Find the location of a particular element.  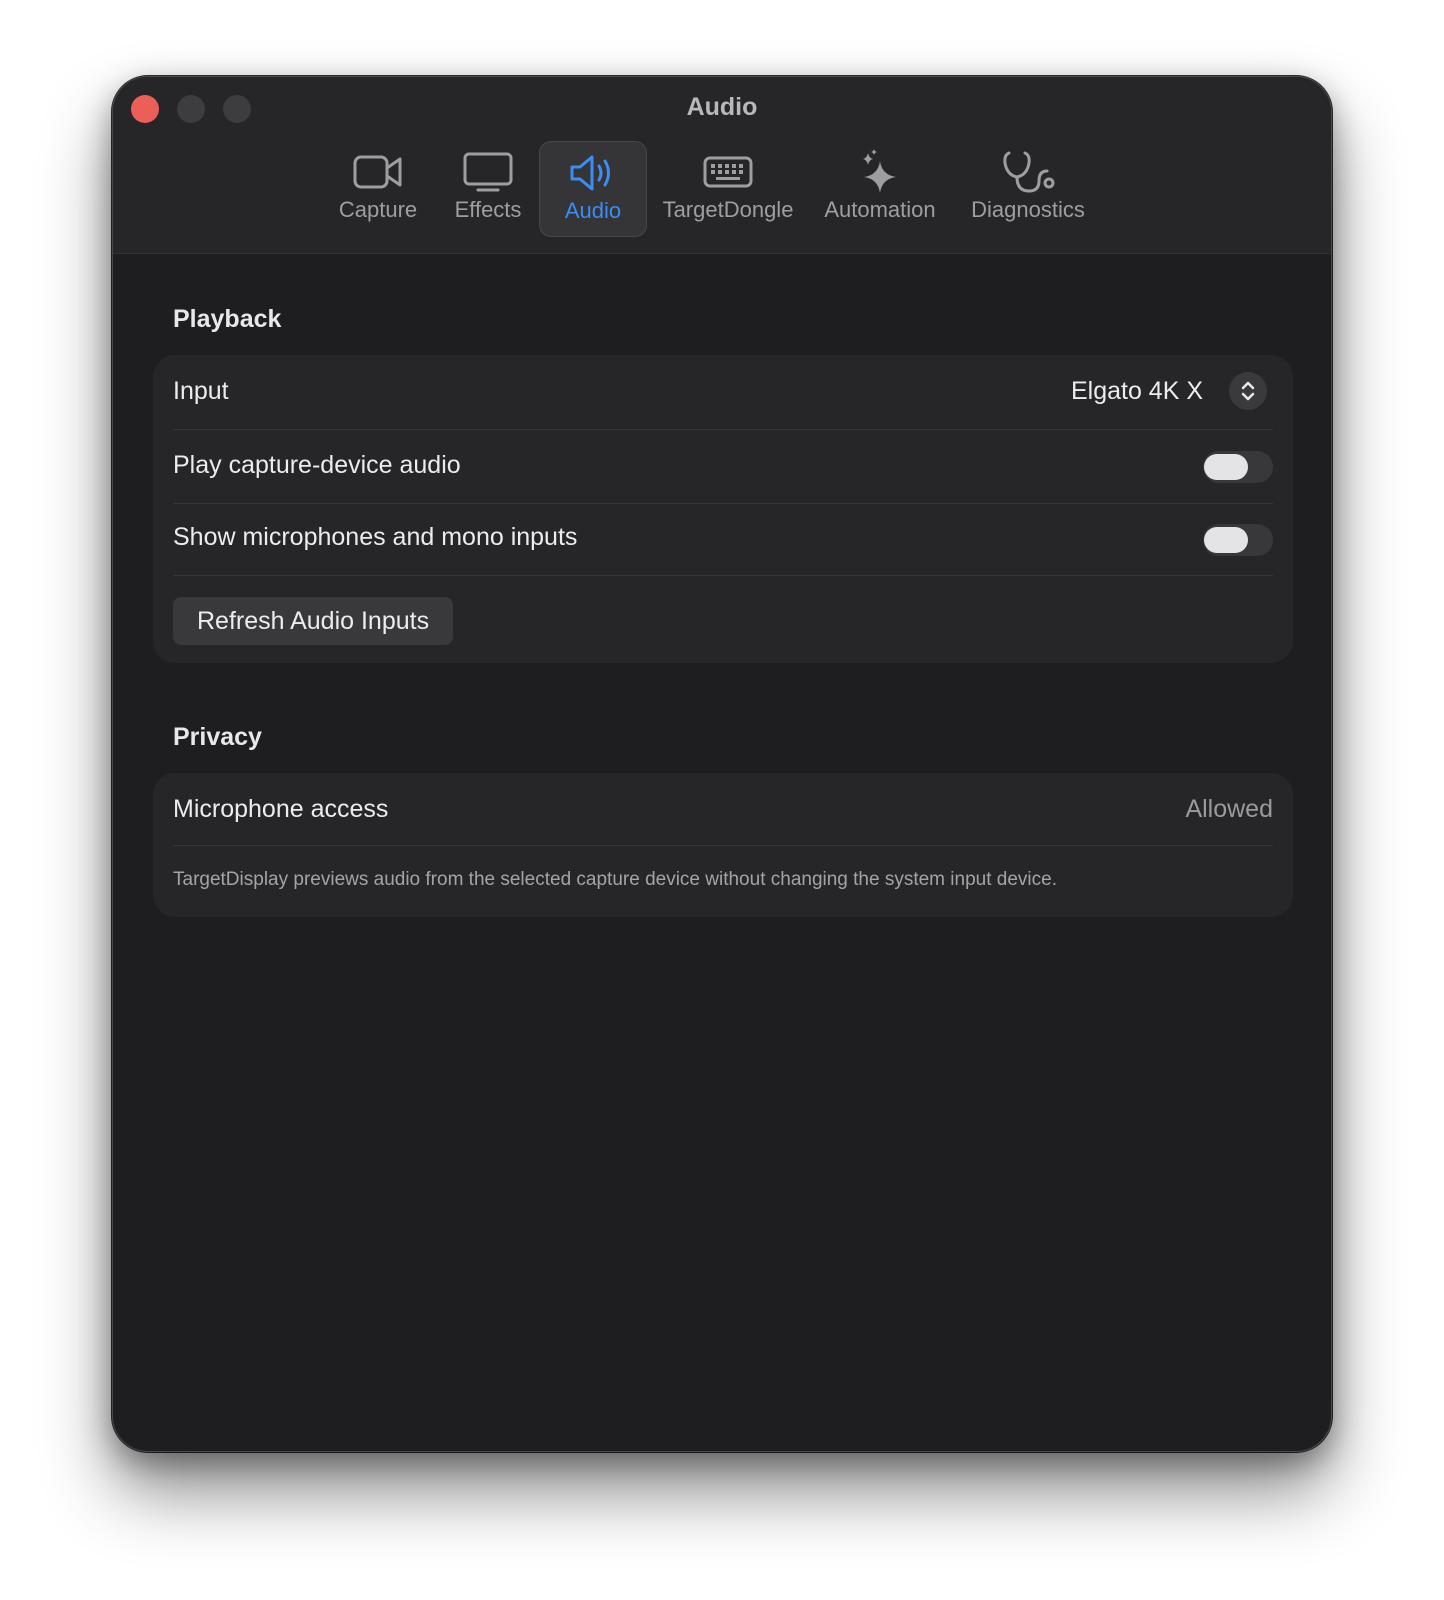

play-audio-row: Play capture-device audio is located at coordinates (723, 466).